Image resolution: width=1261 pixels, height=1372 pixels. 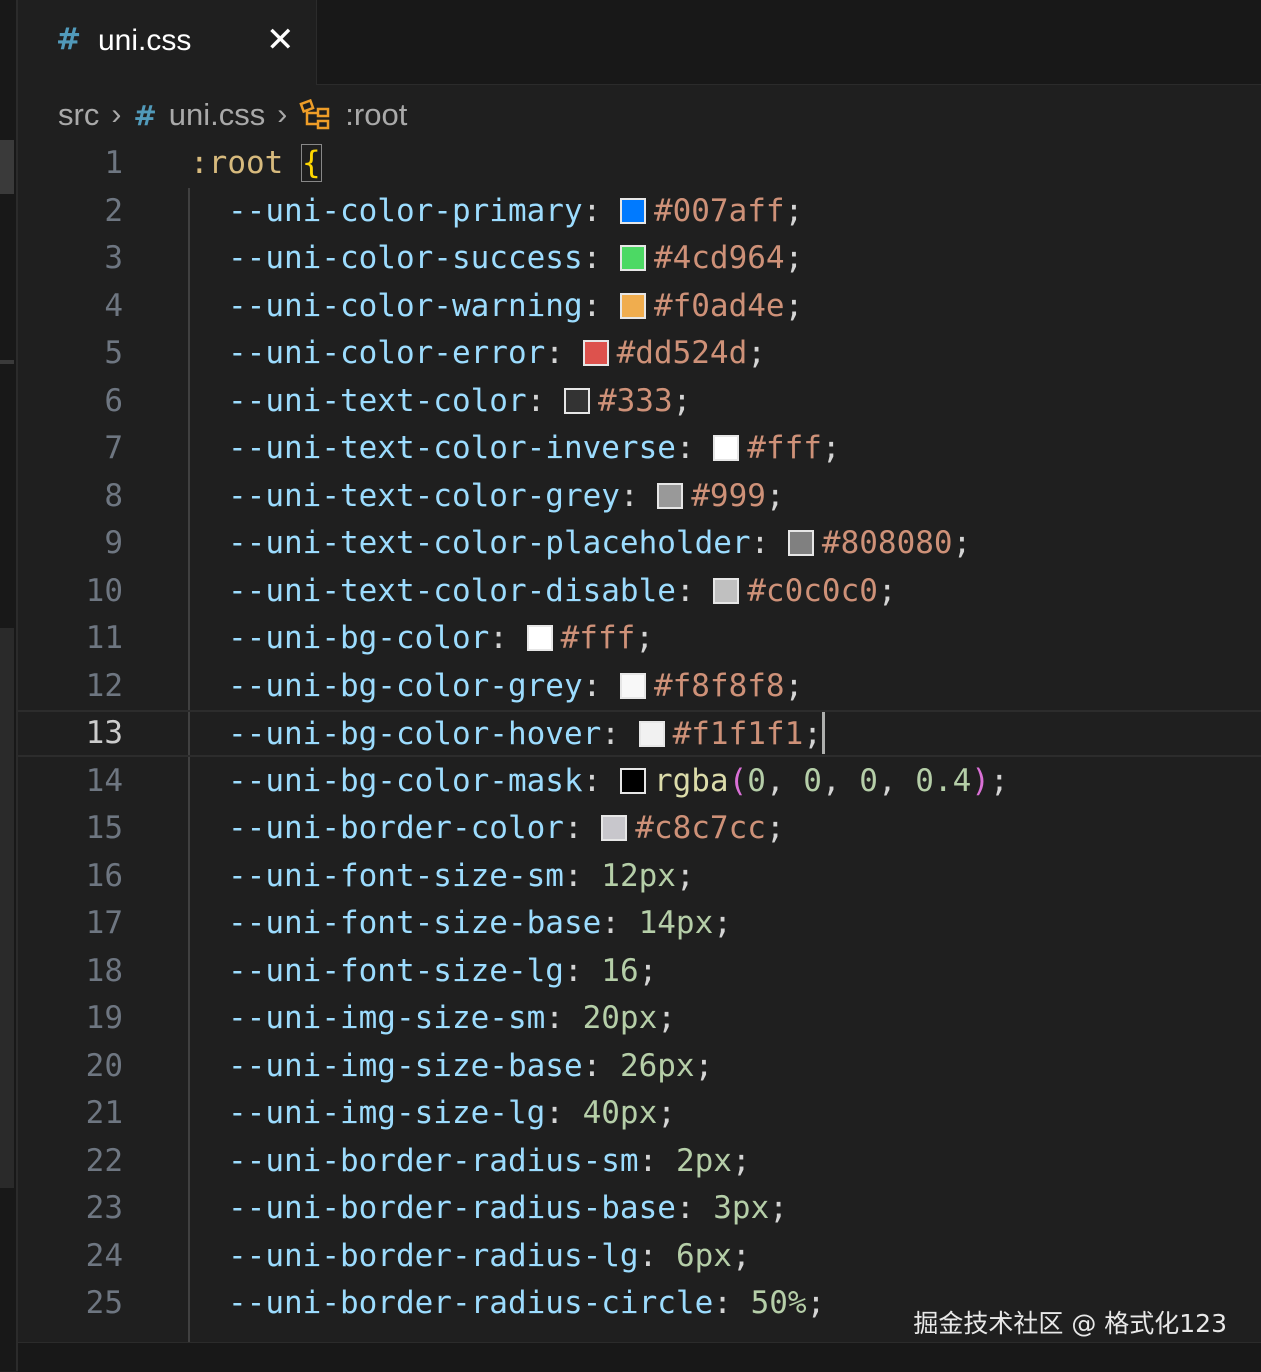 I want to click on css-value: 16, so click(x=620, y=970).